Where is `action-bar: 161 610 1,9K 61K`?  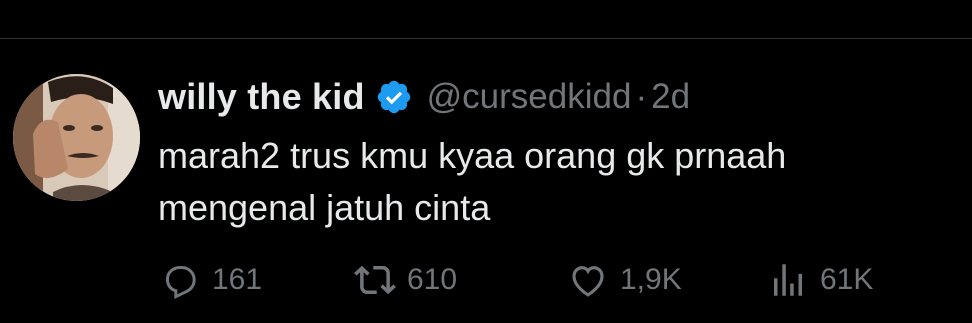
action-bar: 161 610 1,9K 61K is located at coordinates (538, 280).